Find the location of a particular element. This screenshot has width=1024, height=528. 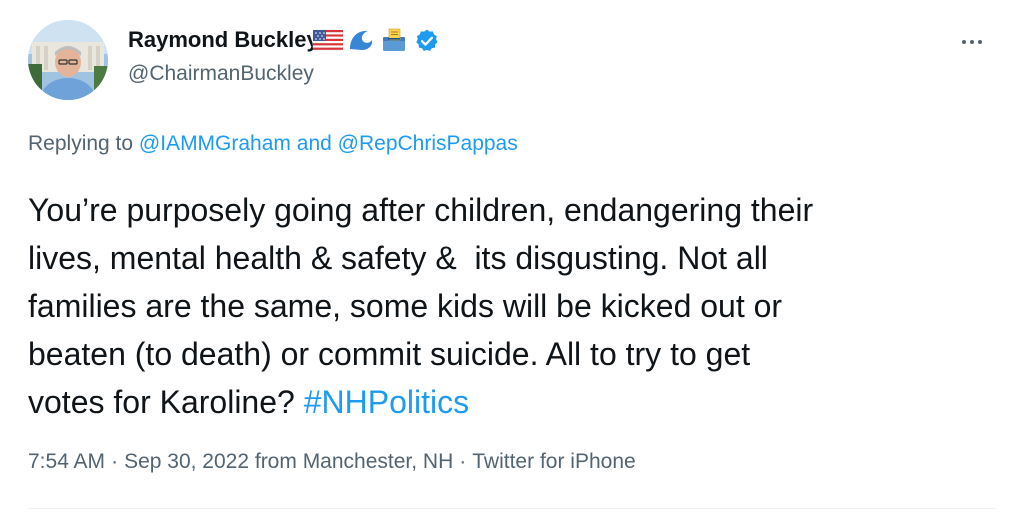

avatar is located at coordinates (68, 60).